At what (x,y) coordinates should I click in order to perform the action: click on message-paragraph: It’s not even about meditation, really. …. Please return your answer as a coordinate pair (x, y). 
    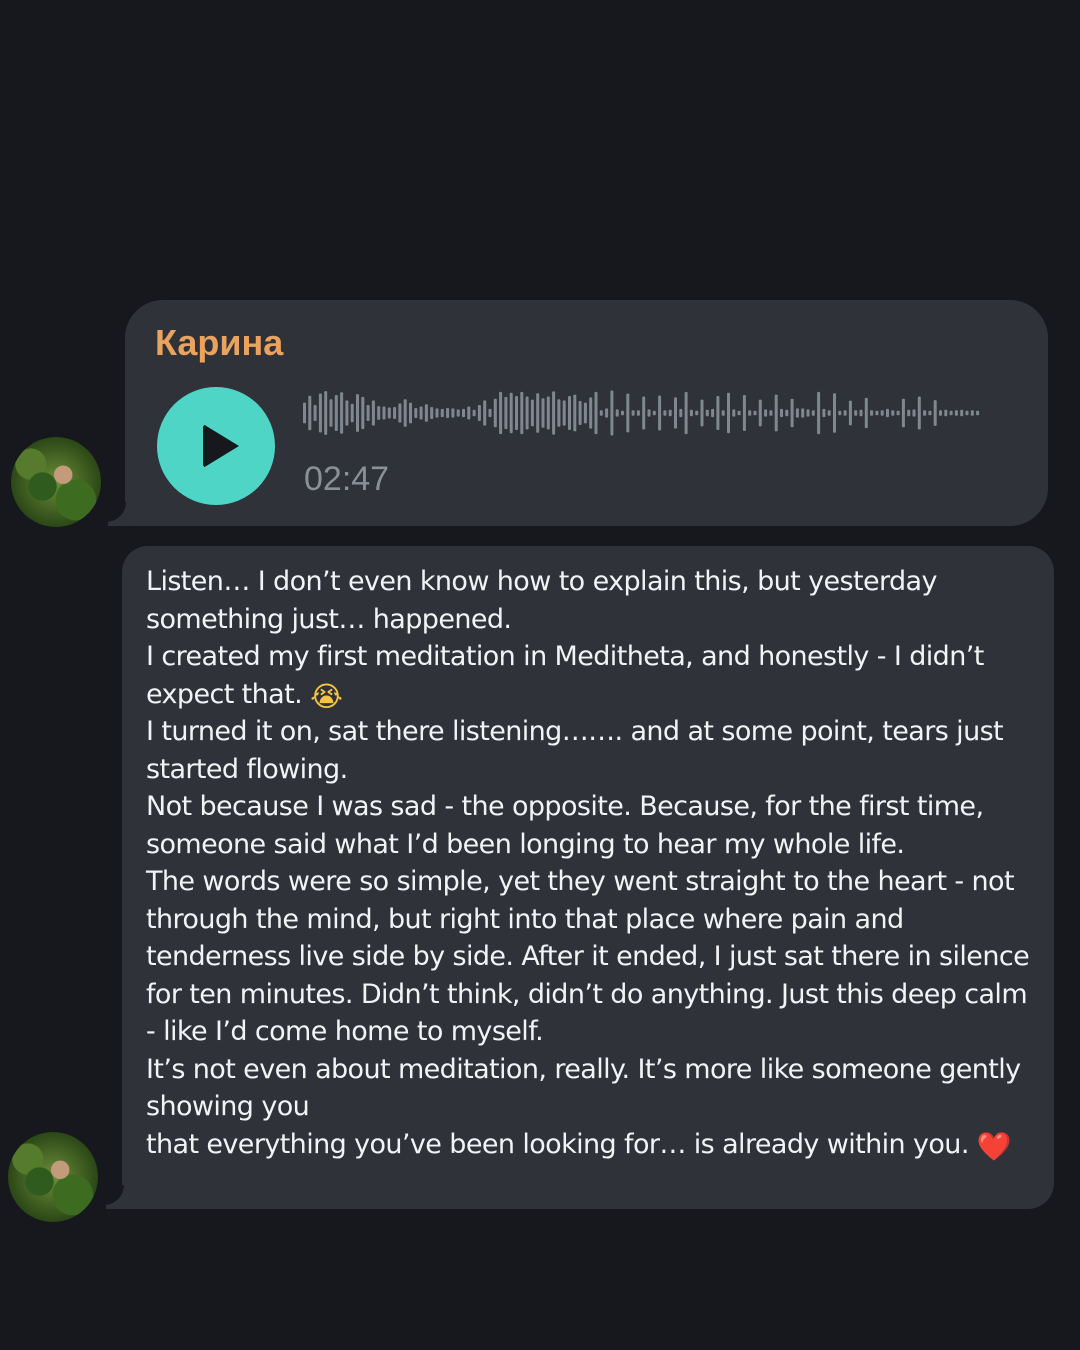
    Looking at the image, I should click on (583, 1088).